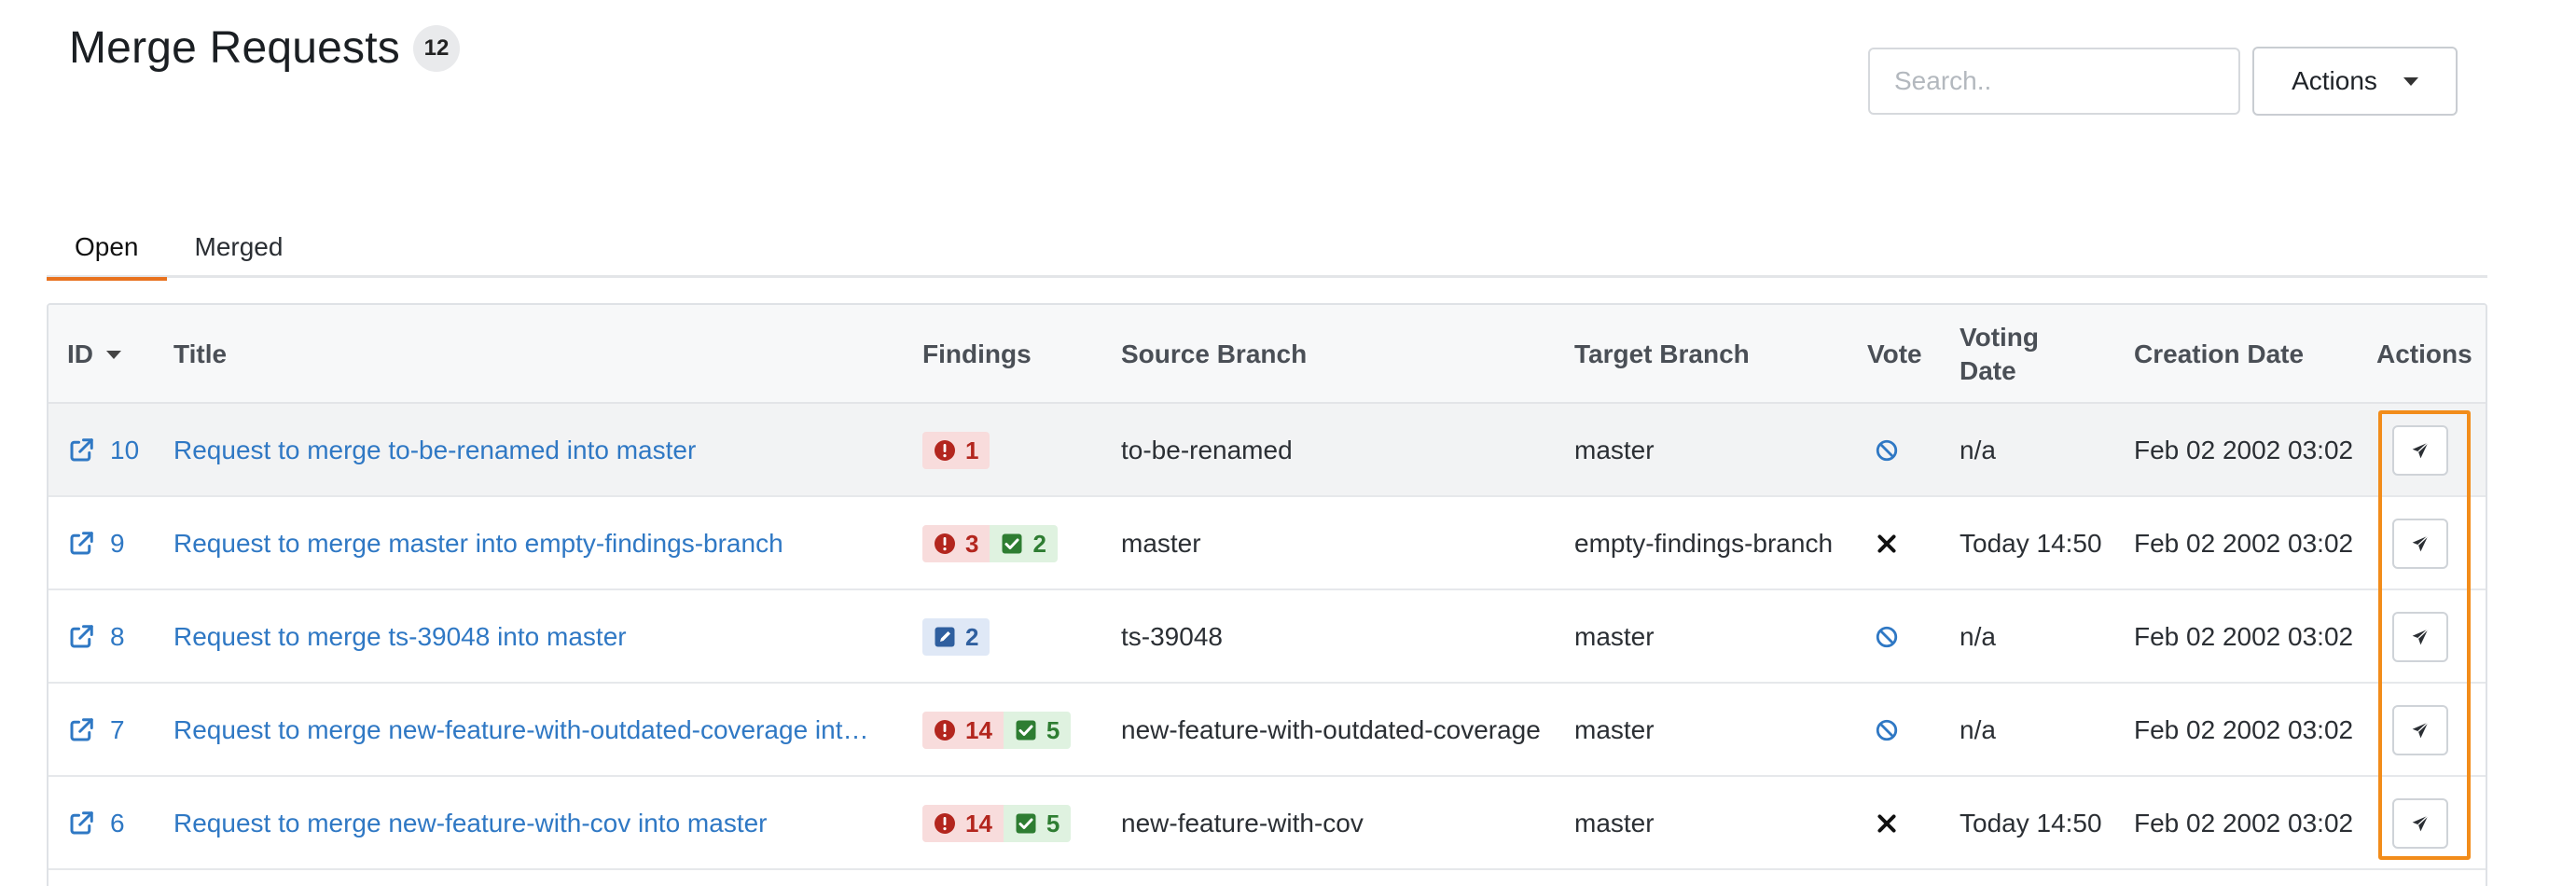  What do you see at coordinates (80, 353) in the screenshot?
I see `column-header-id-label: ID` at bounding box center [80, 353].